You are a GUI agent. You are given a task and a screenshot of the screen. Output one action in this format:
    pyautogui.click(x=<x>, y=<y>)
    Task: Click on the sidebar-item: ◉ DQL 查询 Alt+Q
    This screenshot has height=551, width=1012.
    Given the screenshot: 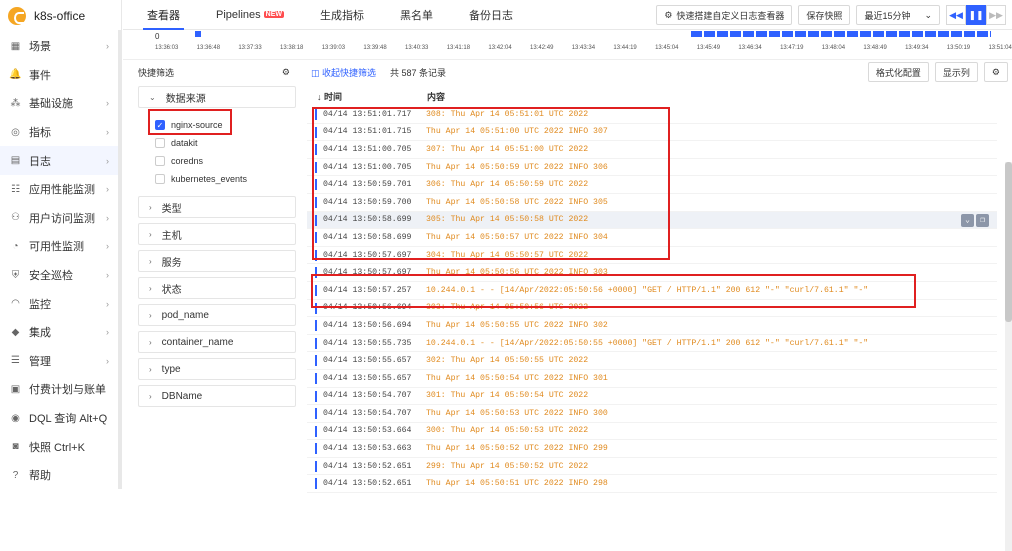 What is the action you would take?
    pyautogui.click(x=60, y=418)
    